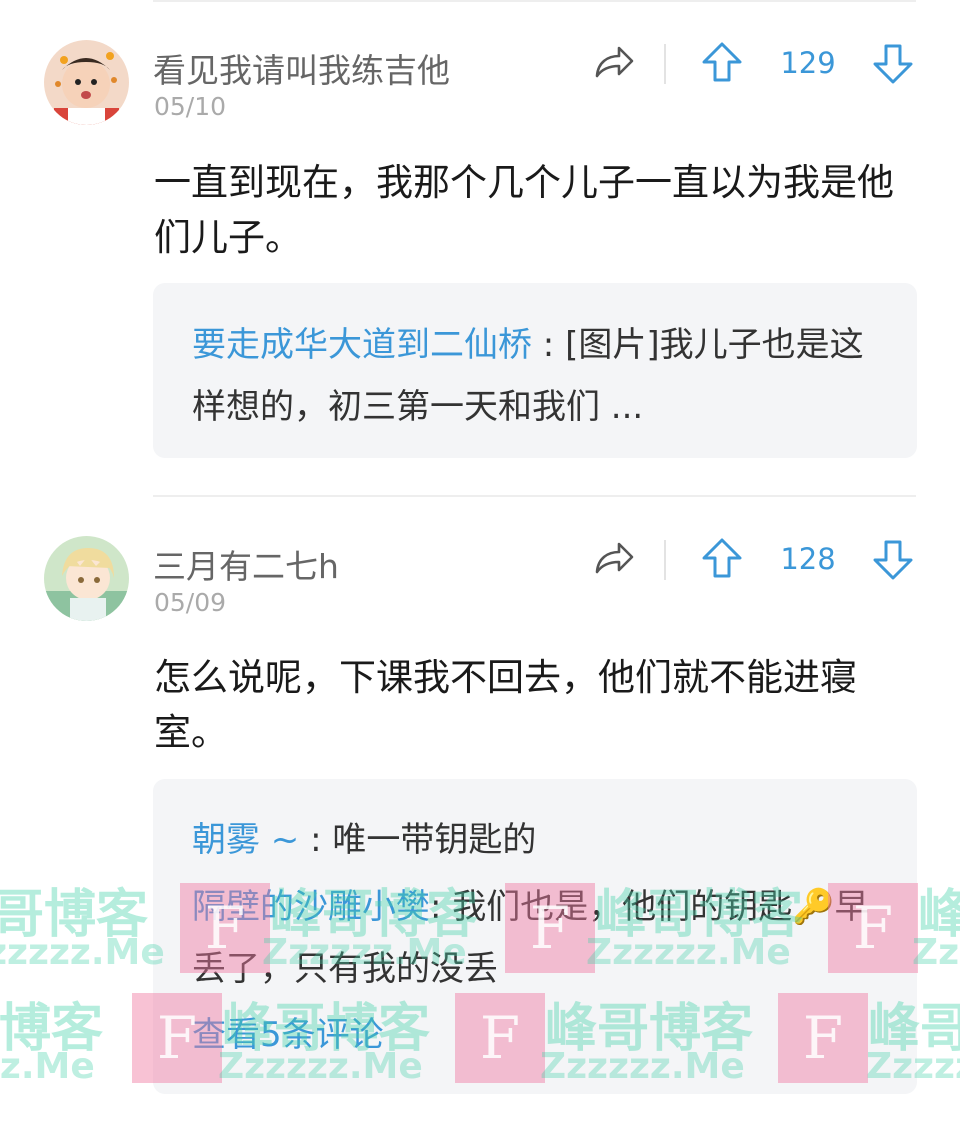  Describe the element at coordinates (505, 705) in the screenshot. I see `comment-text: 怎么说呢，下课我不回去，他们就不能进寝室。` at that location.